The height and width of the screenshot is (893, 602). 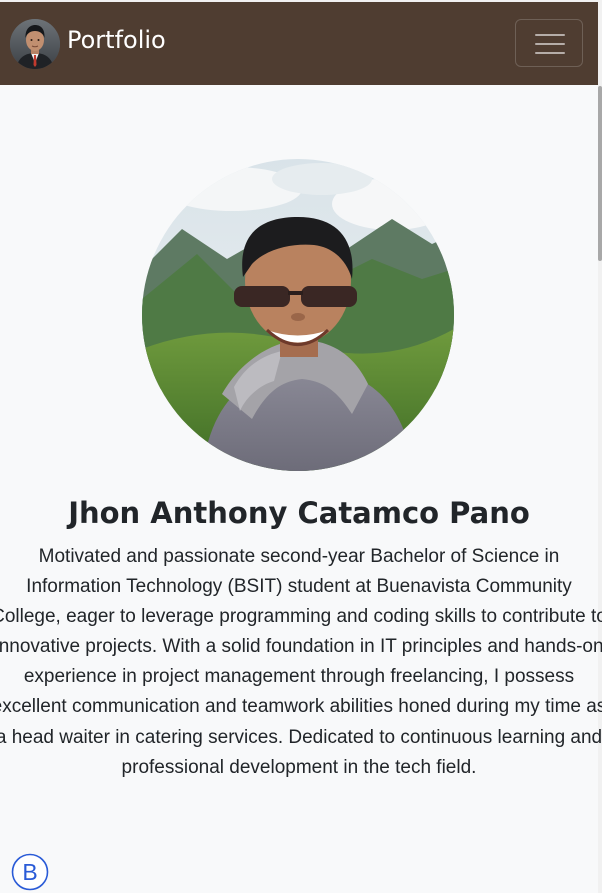 I want to click on profile-name: Jhon Anthony Catamco Pano, so click(x=299, y=513).